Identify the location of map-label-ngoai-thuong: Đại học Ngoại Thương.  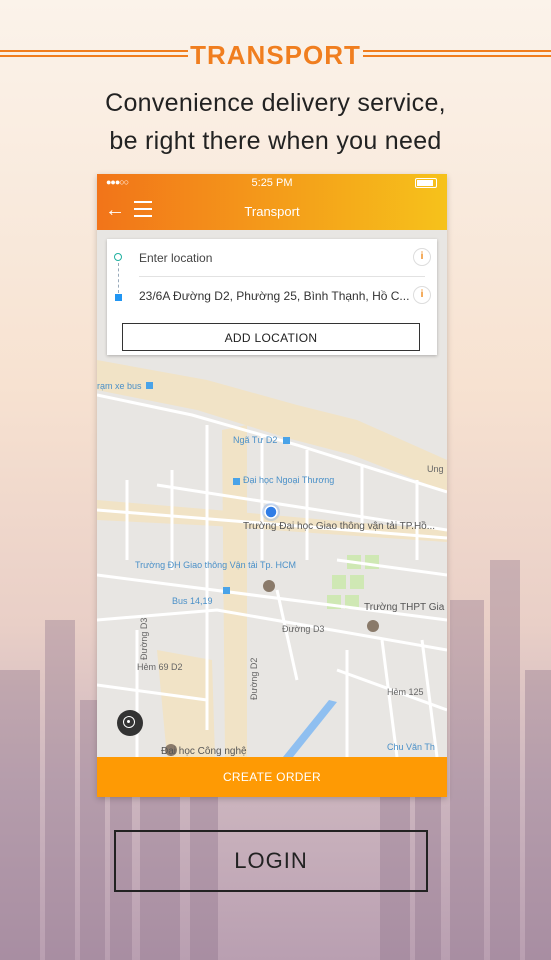
(288, 480).